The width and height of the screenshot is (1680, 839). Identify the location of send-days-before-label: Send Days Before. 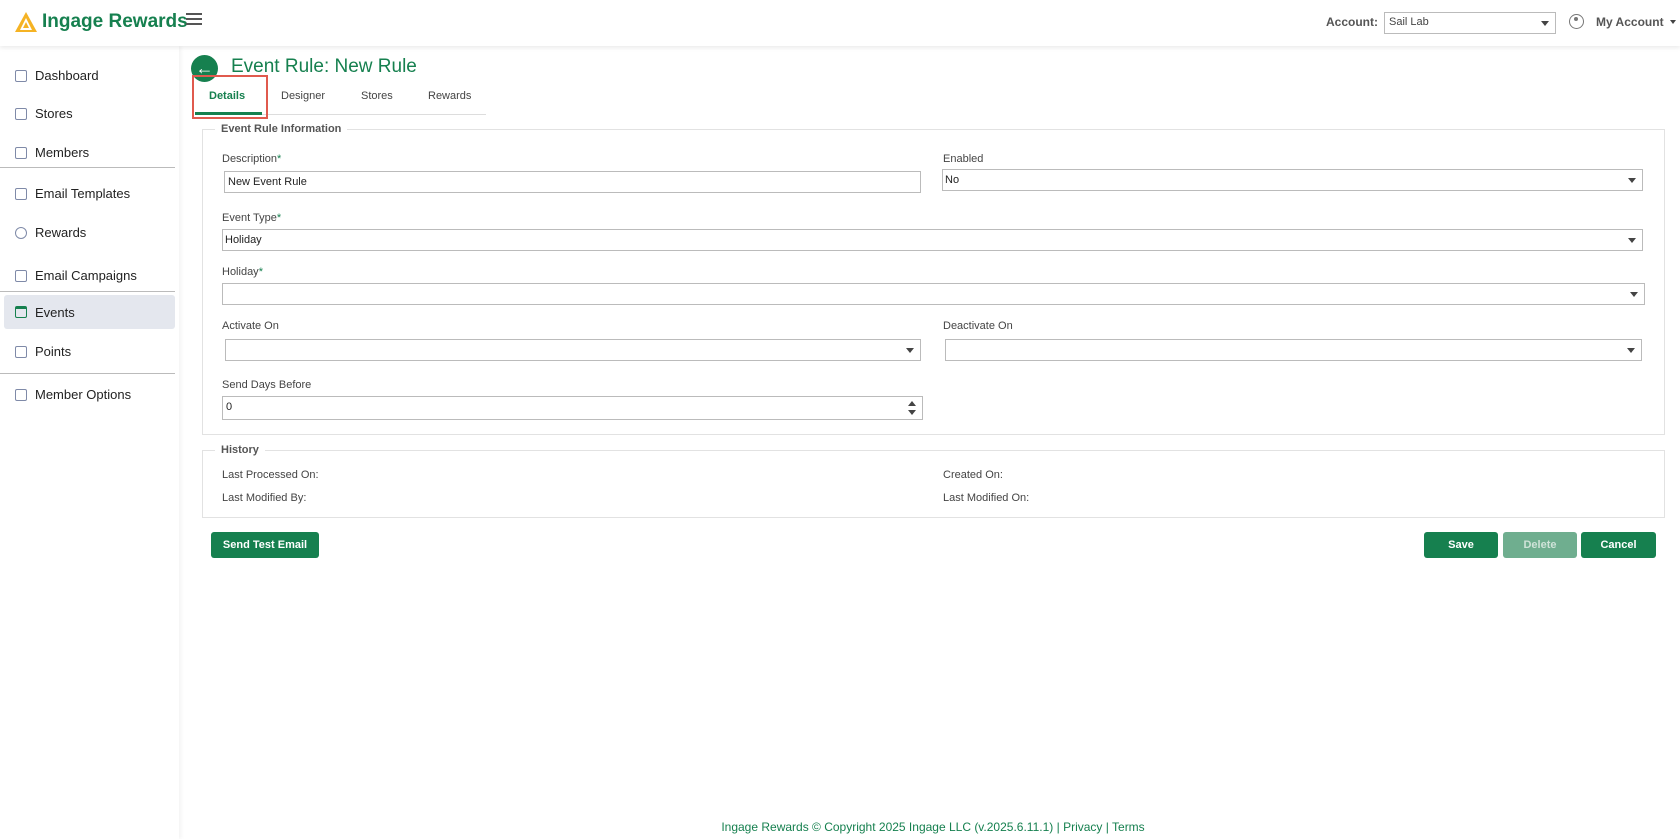
(267, 385).